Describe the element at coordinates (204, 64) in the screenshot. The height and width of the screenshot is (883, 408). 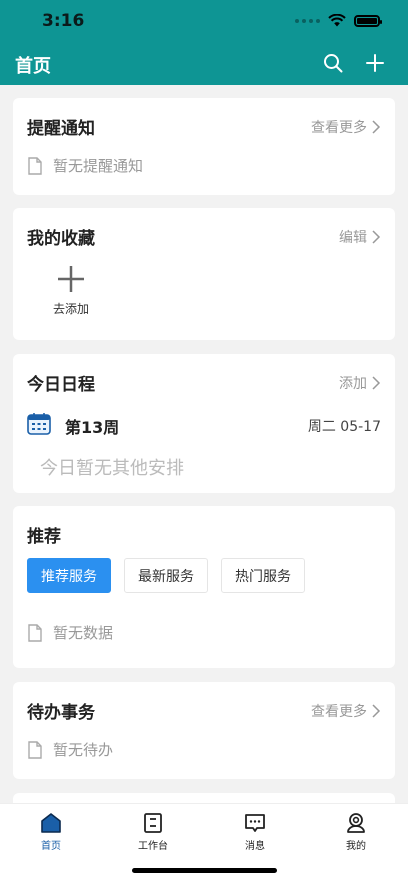
I see `nav-bar: 首页` at that location.